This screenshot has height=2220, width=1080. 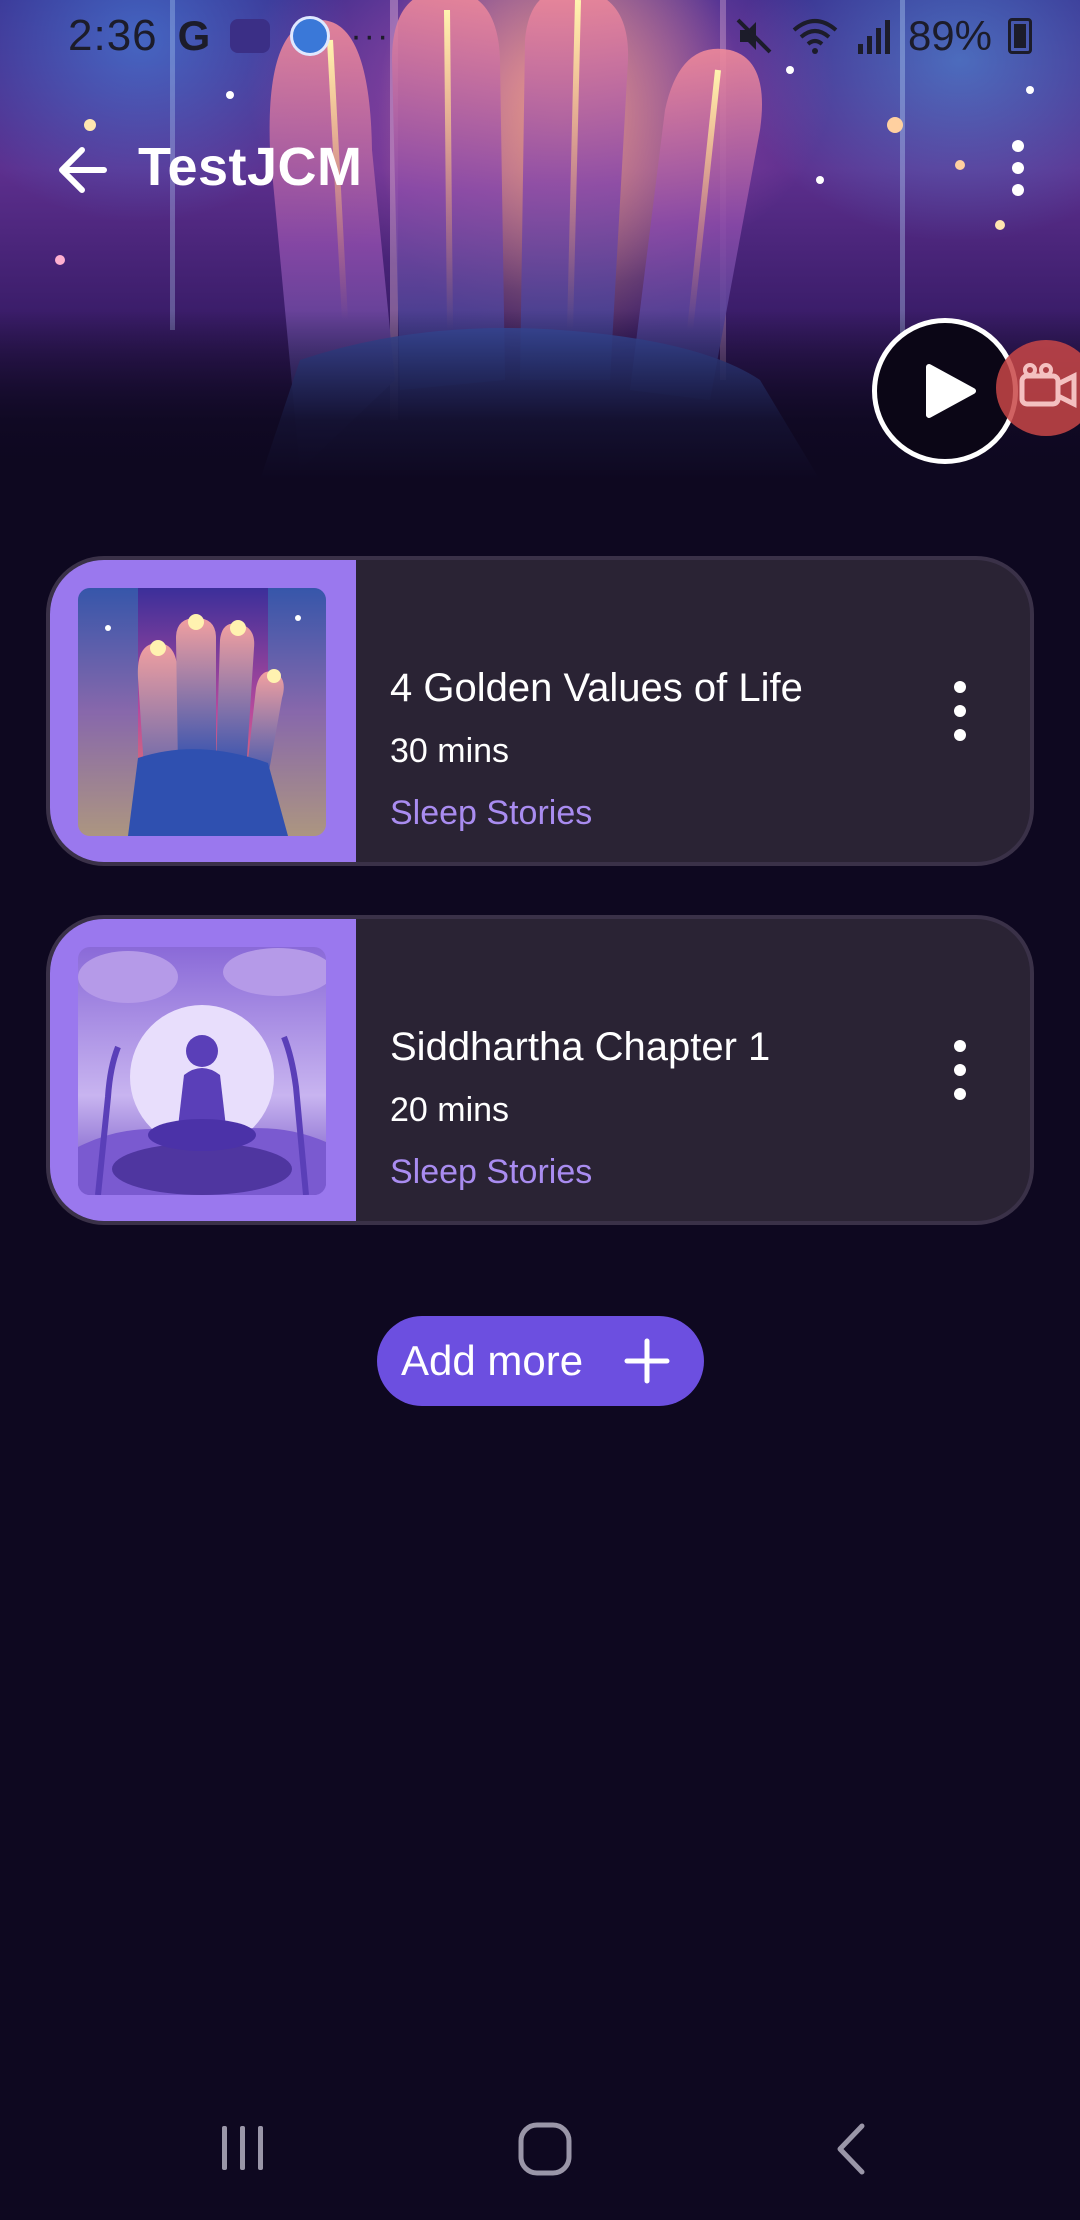 What do you see at coordinates (596, 688) in the screenshot?
I see `track-title: 4 Golden Values of Life` at bounding box center [596, 688].